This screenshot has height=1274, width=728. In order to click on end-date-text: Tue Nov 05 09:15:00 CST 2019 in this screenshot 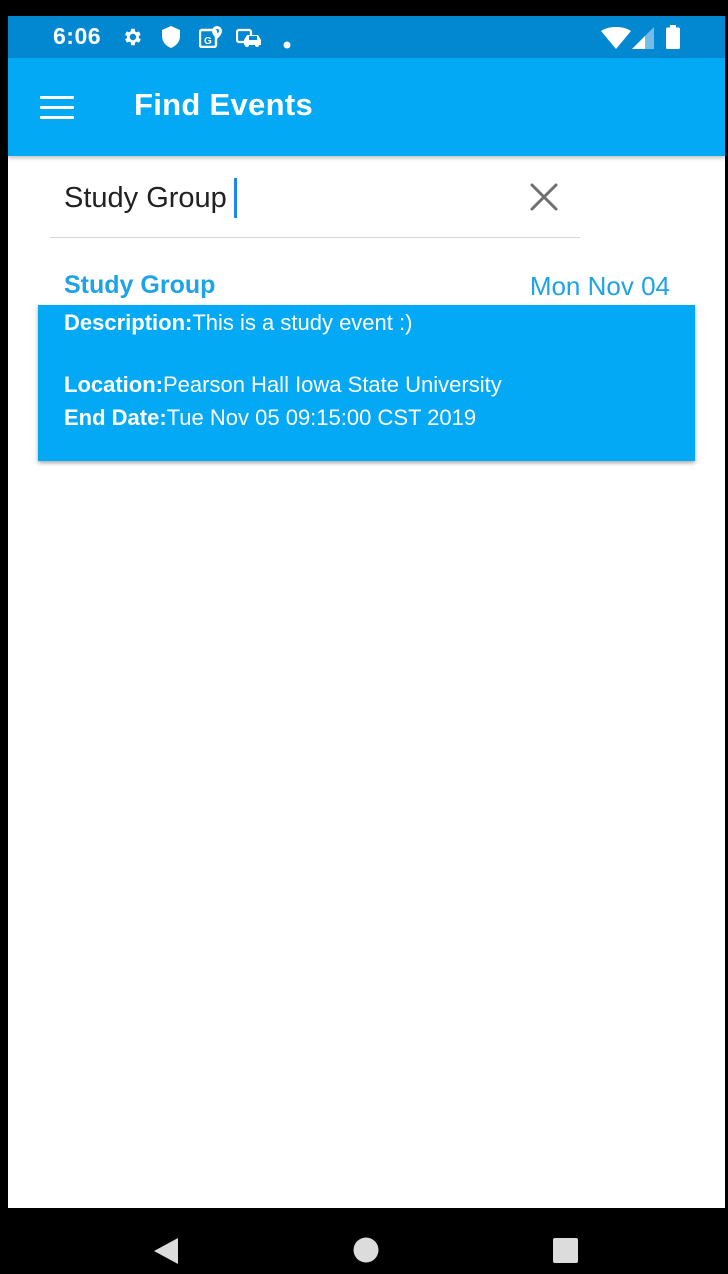, I will do `click(321, 417)`.